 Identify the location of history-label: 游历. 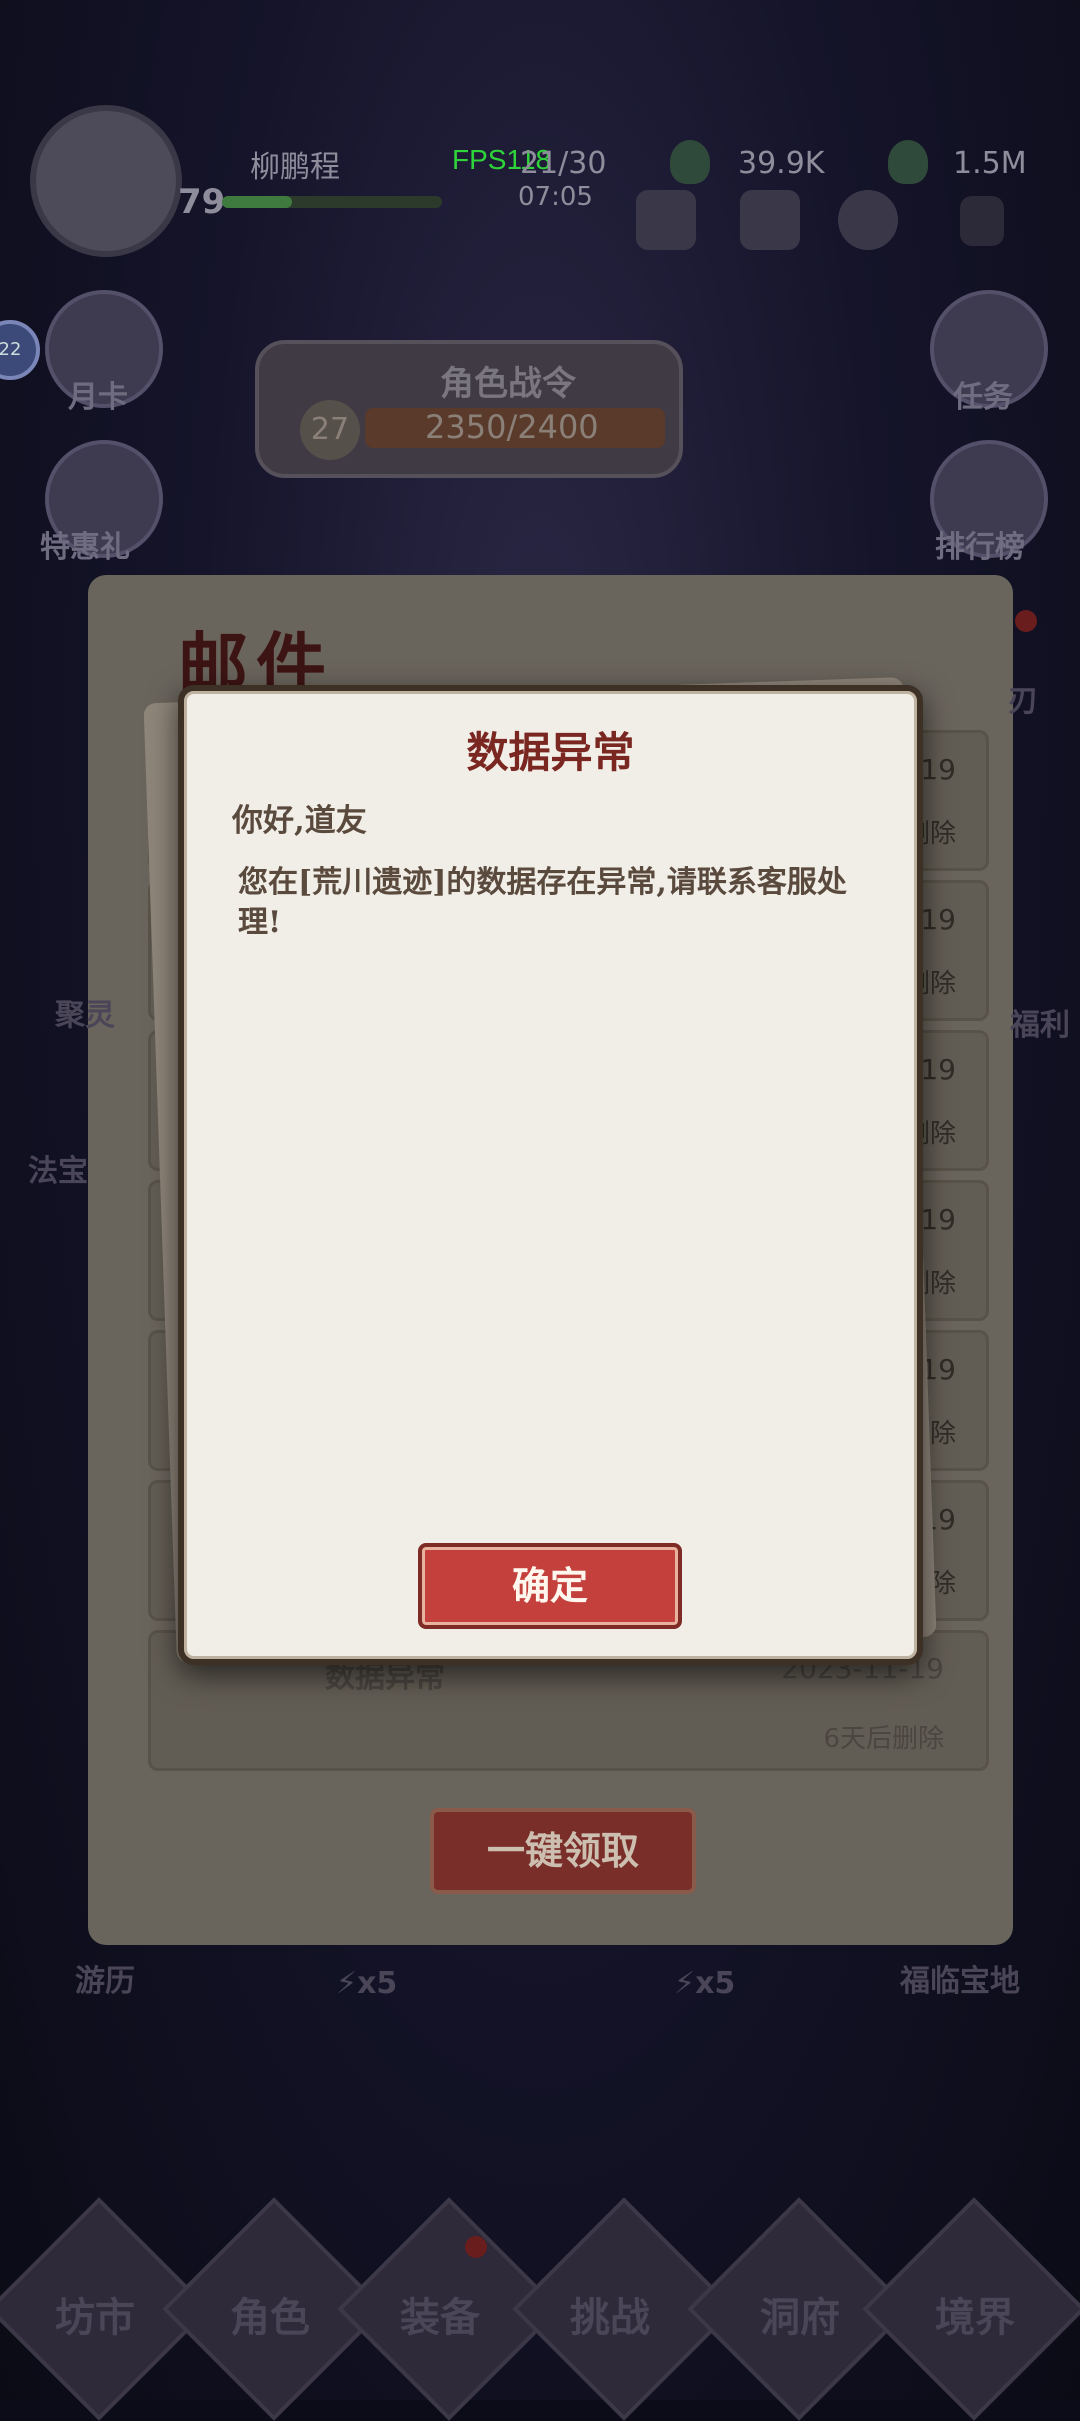
(105, 1981).